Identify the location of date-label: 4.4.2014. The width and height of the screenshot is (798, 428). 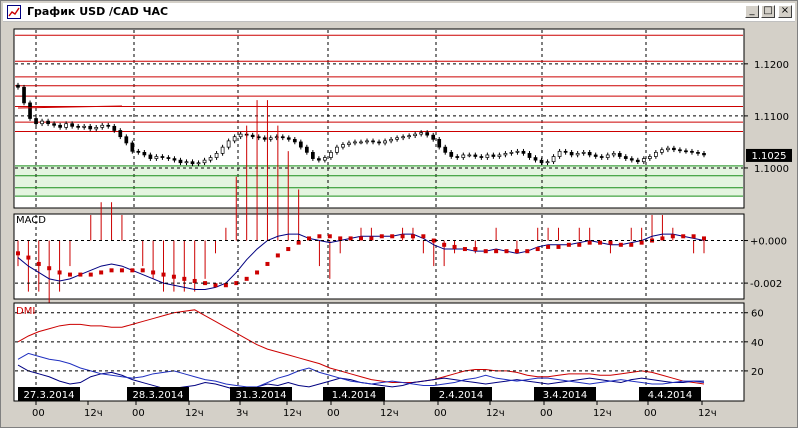
(670, 394).